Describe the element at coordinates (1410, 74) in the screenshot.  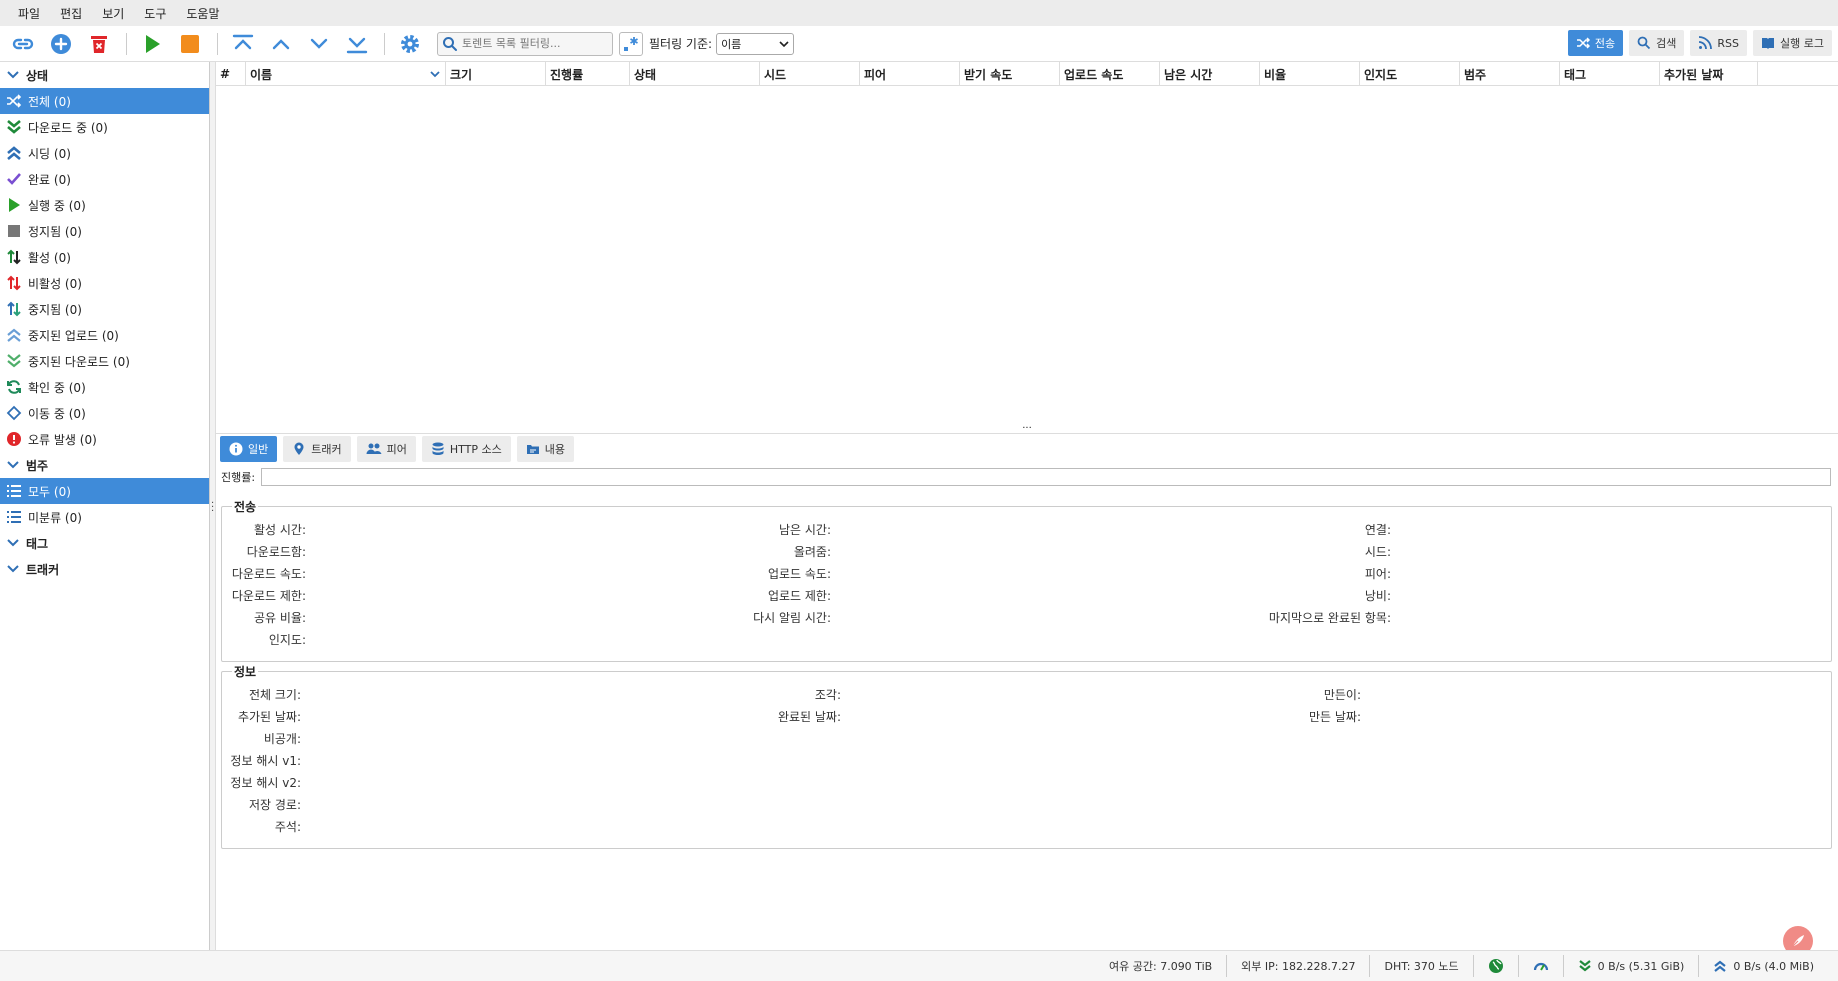
I see `column-header: 인지도` at that location.